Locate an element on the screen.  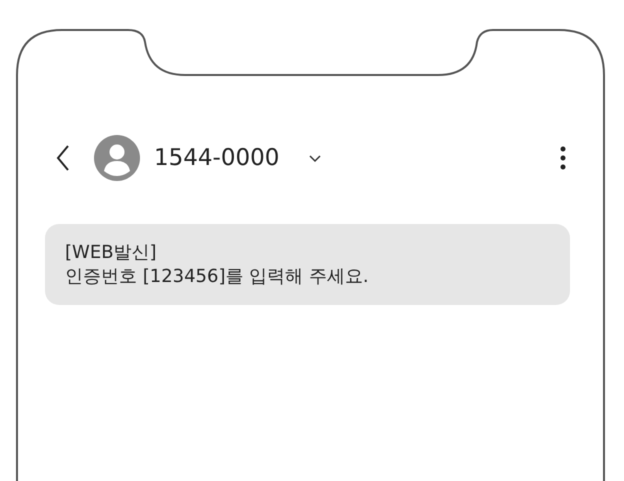
contact-number: 1544-0000 is located at coordinates (217, 158).